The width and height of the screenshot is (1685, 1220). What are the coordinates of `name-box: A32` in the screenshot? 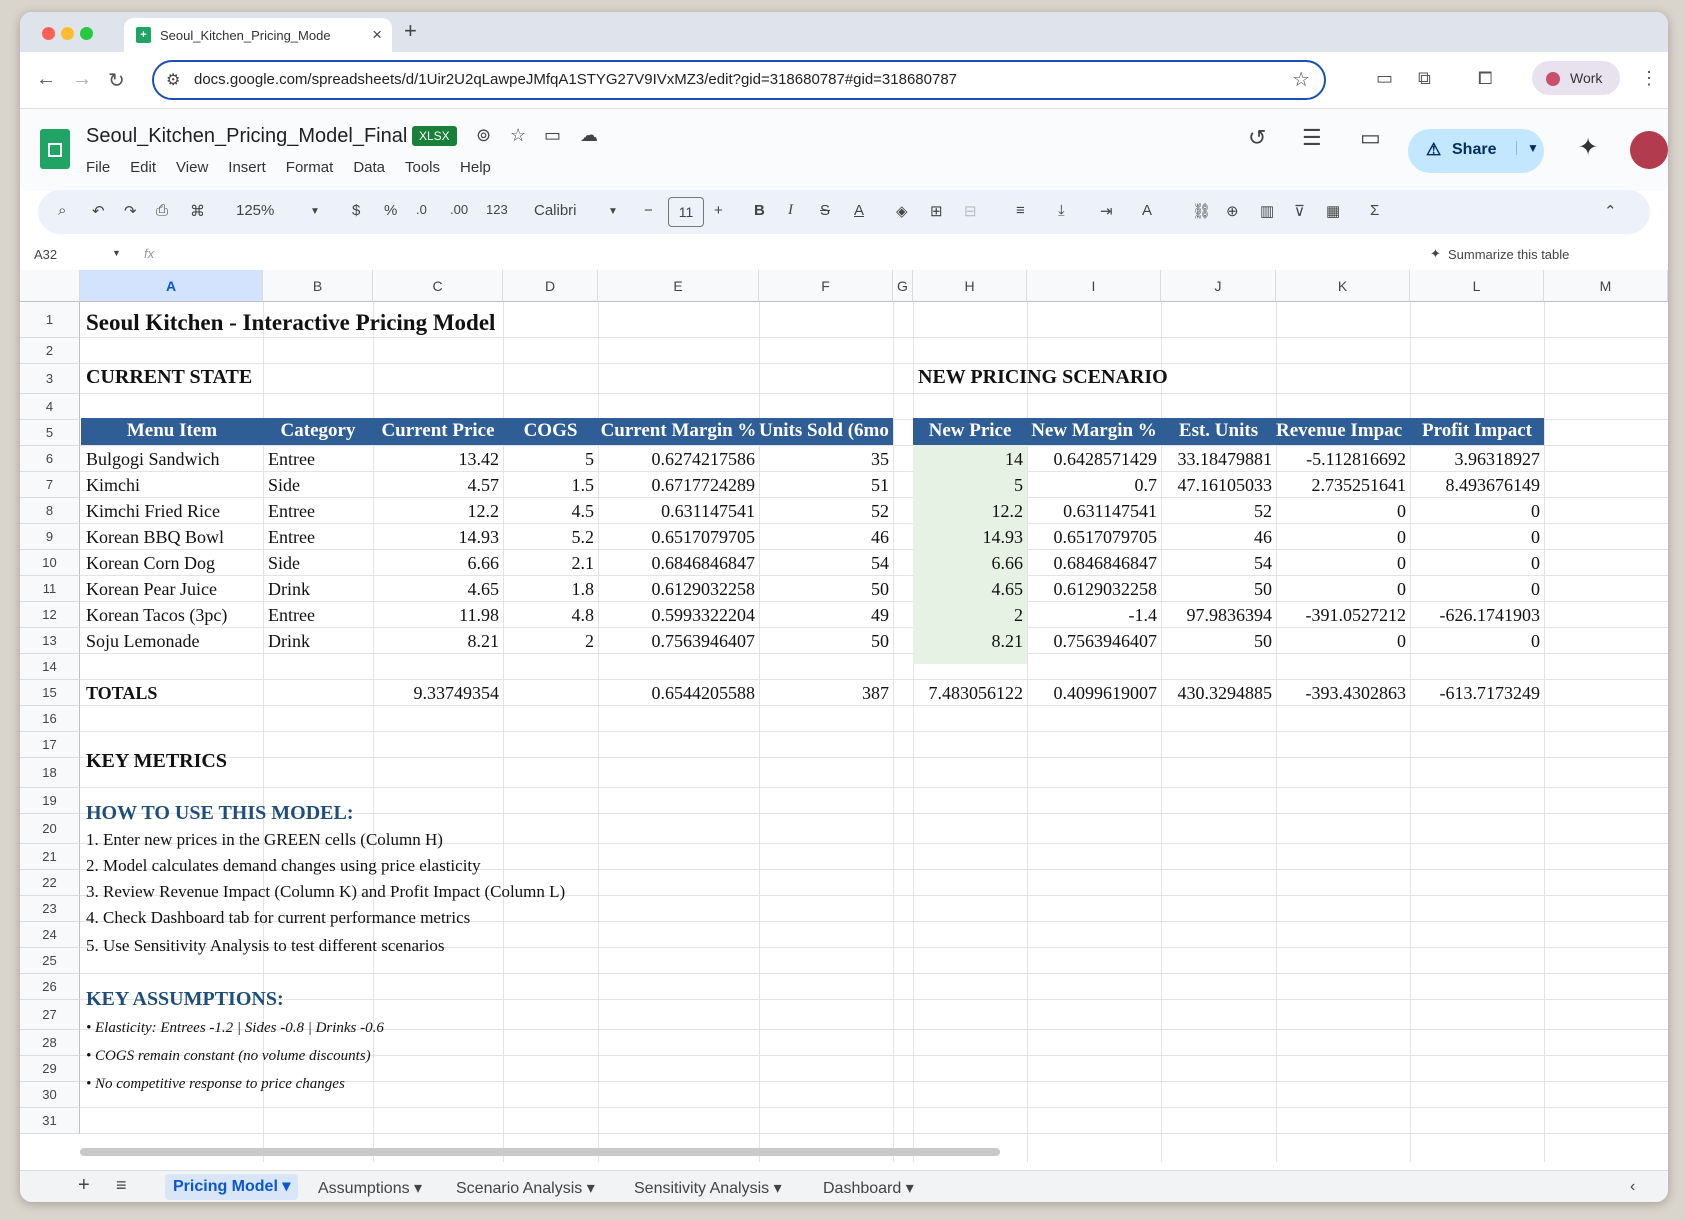 It's located at (45, 254).